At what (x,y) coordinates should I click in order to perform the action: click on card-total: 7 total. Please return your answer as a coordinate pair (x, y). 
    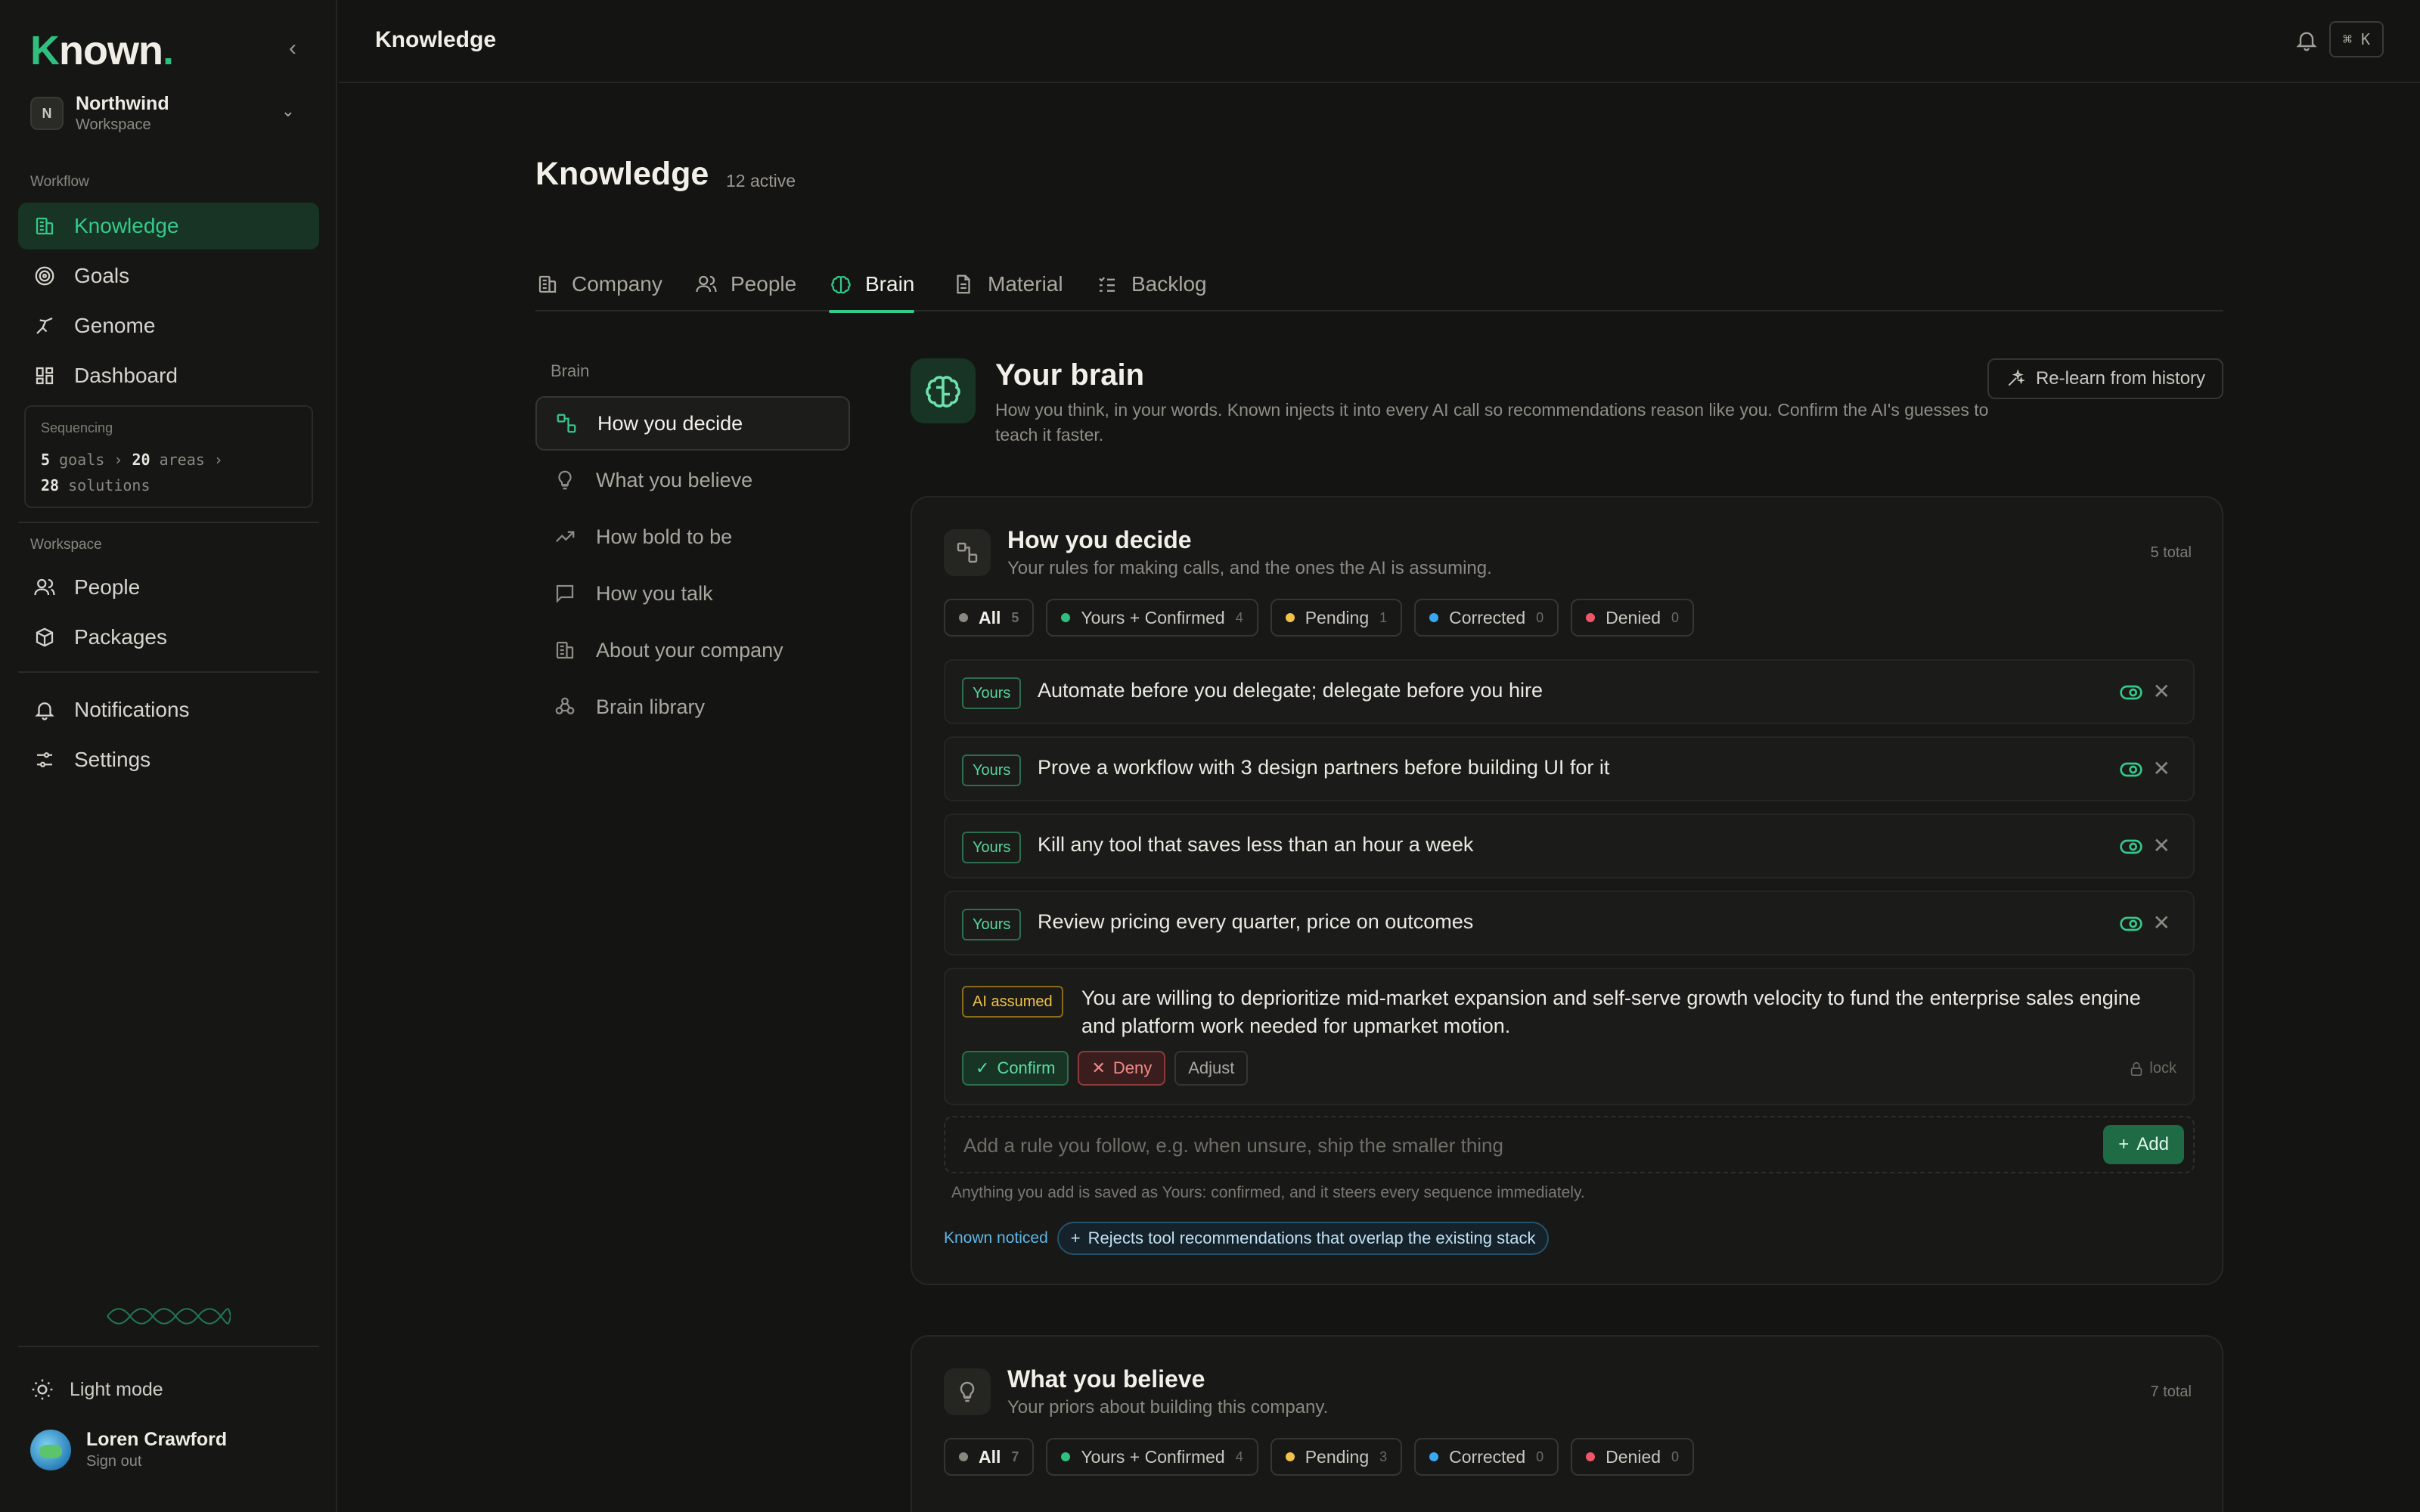
    Looking at the image, I should click on (2171, 1391).